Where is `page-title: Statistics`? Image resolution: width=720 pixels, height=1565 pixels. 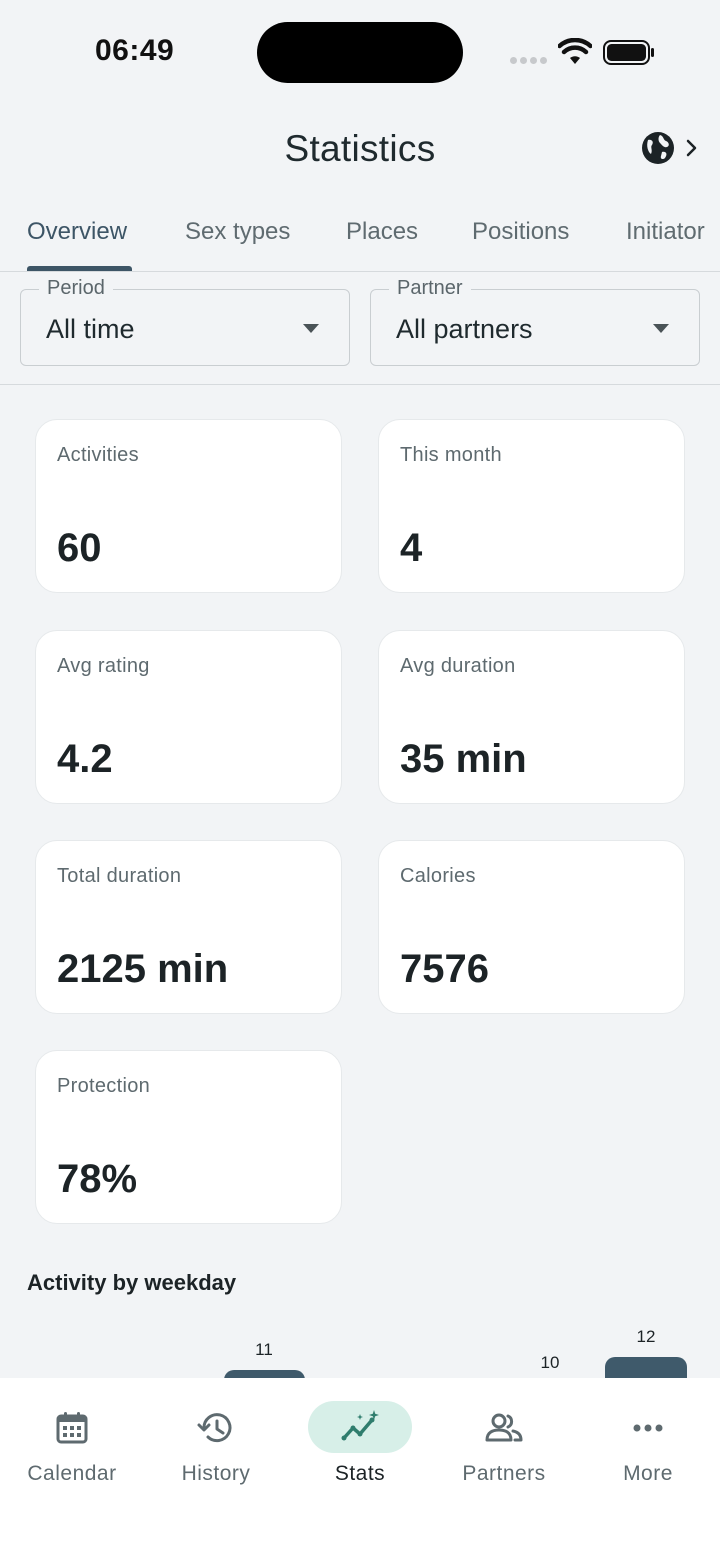 page-title: Statistics is located at coordinates (360, 148).